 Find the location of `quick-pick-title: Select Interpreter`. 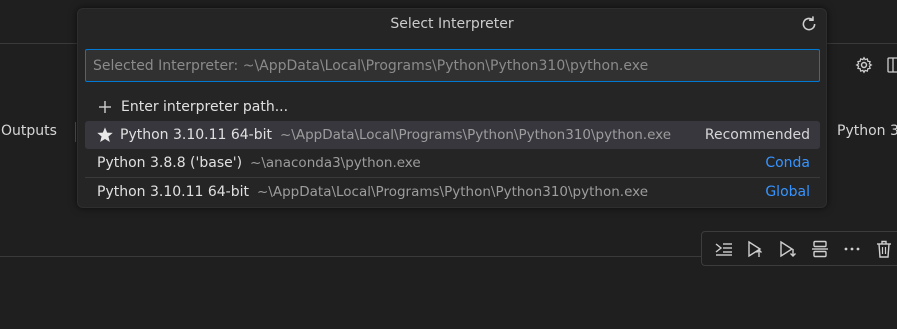

quick-pick-title: Select Interpreter is located at coordinates (452, 24).